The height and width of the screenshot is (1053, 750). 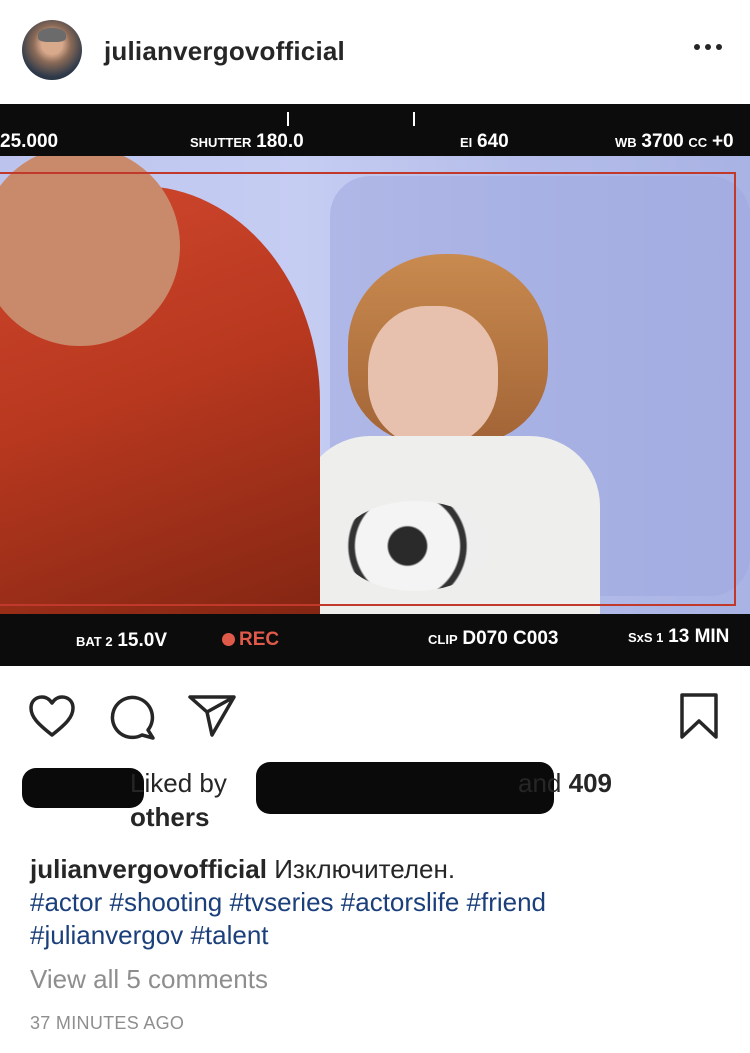 What do you see at coordinates (228, 639) in the screenshot?
I see `record-icon` at bounding box center [228, 639].